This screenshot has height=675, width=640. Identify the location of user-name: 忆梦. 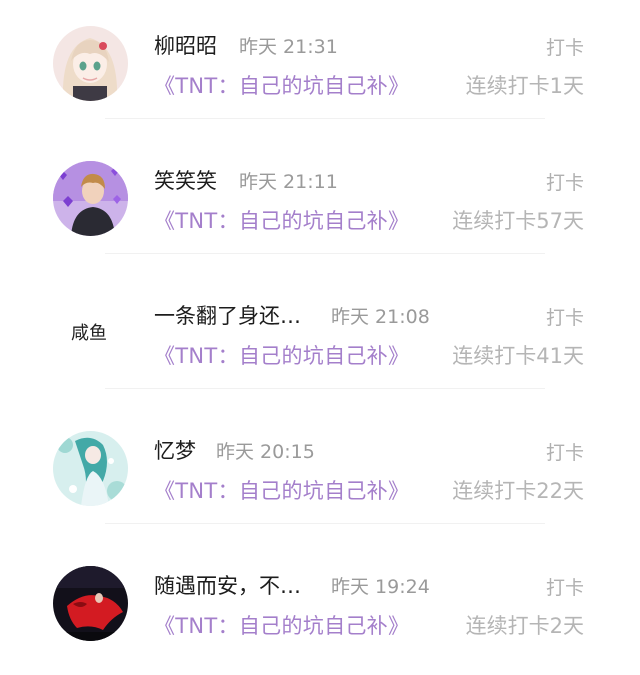
(175, 450).